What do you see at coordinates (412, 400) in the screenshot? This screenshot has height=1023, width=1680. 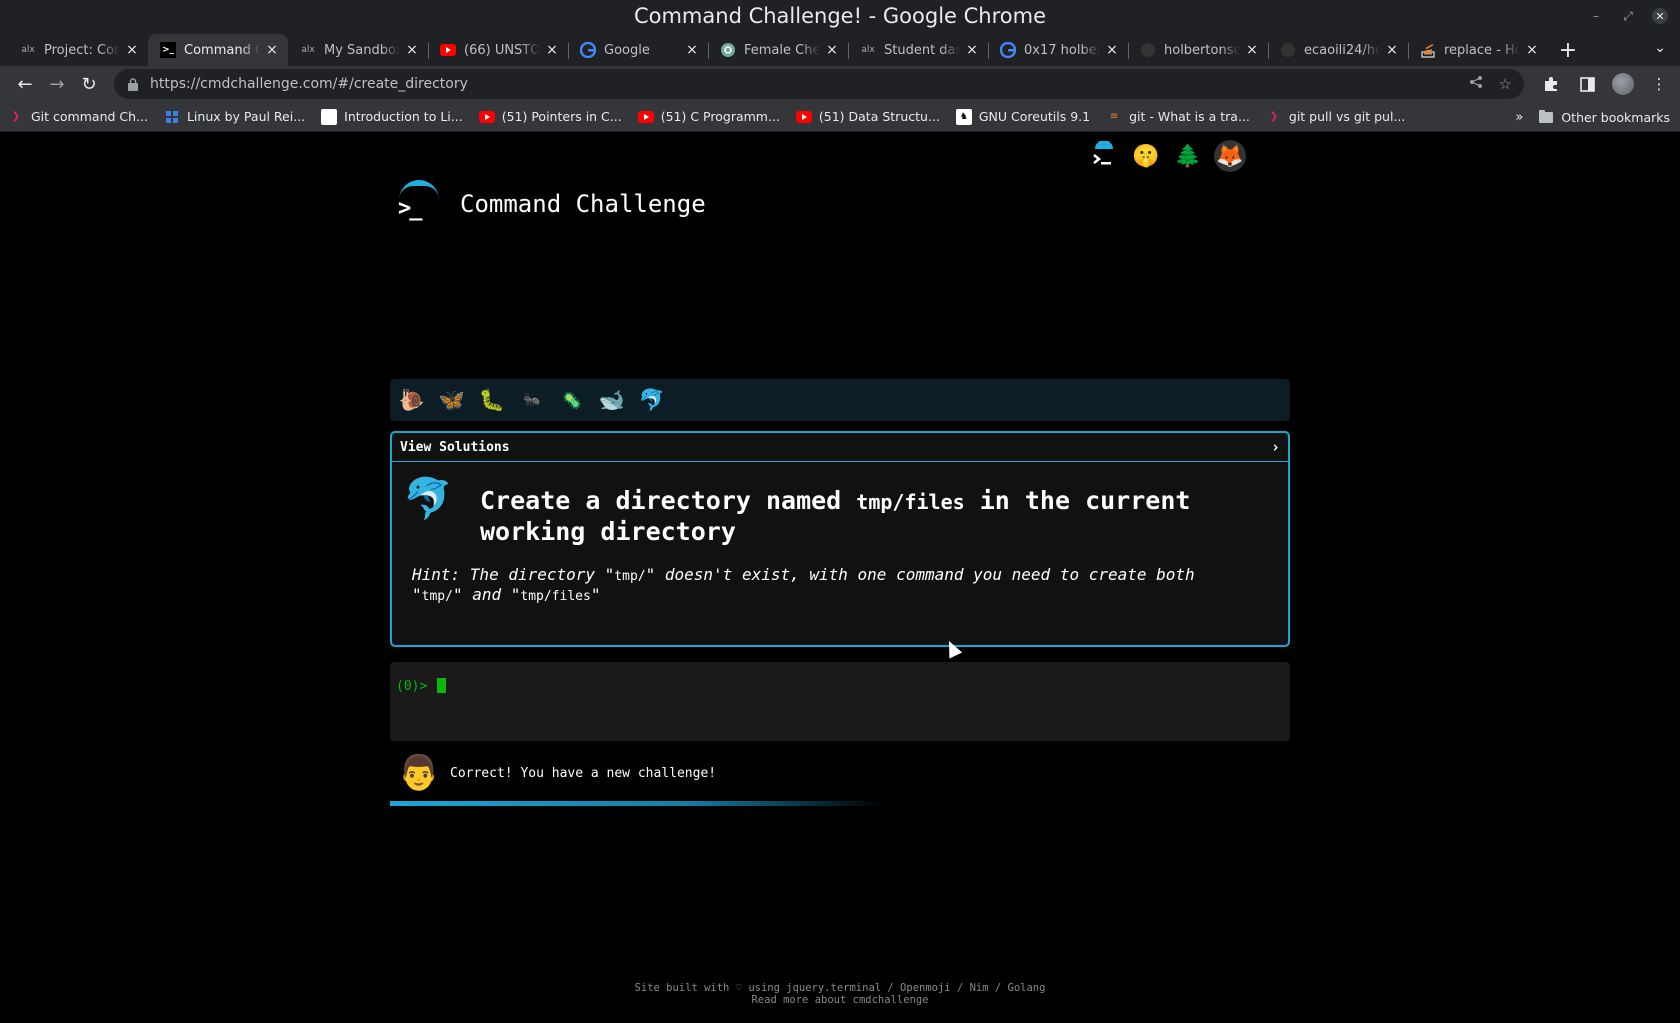 I see `snail-icon: 🐌` at bounding box center [412, 400].